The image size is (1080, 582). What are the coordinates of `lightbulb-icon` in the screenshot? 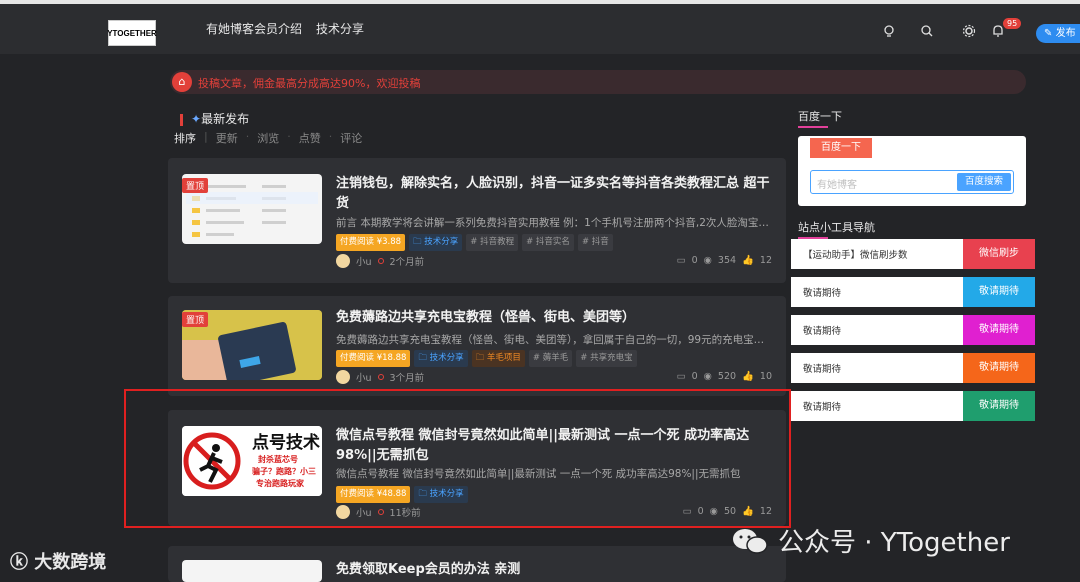 It's located at (889, 31).